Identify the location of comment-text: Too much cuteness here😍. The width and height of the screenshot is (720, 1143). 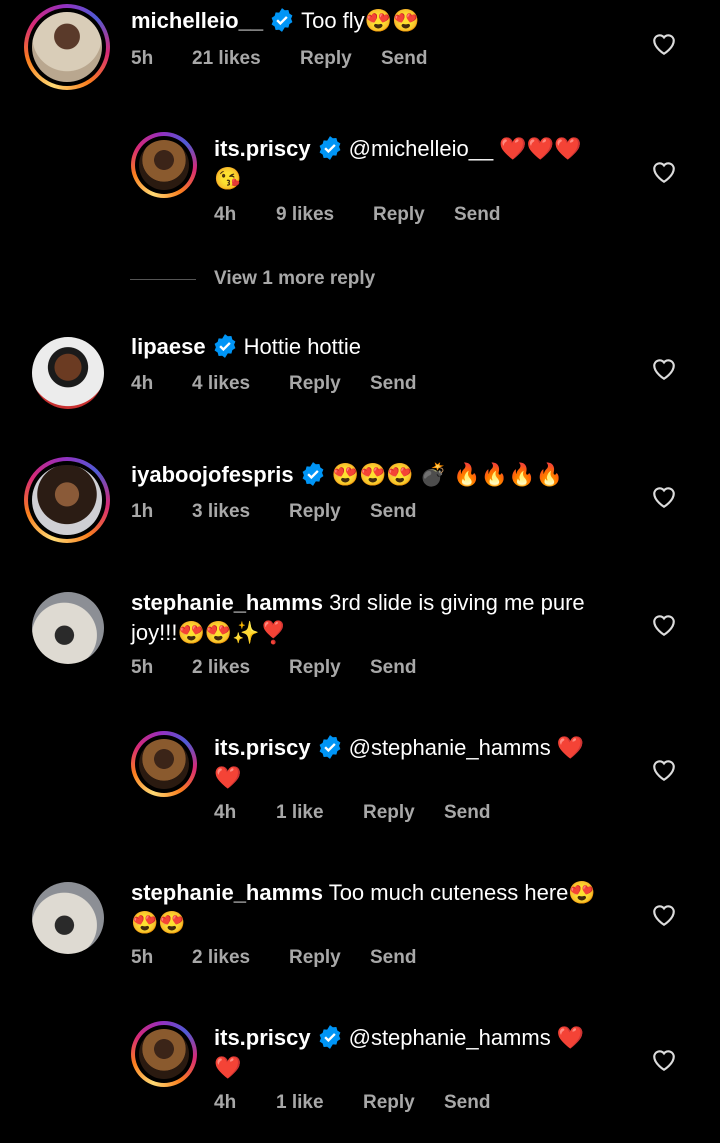
(462, 892).